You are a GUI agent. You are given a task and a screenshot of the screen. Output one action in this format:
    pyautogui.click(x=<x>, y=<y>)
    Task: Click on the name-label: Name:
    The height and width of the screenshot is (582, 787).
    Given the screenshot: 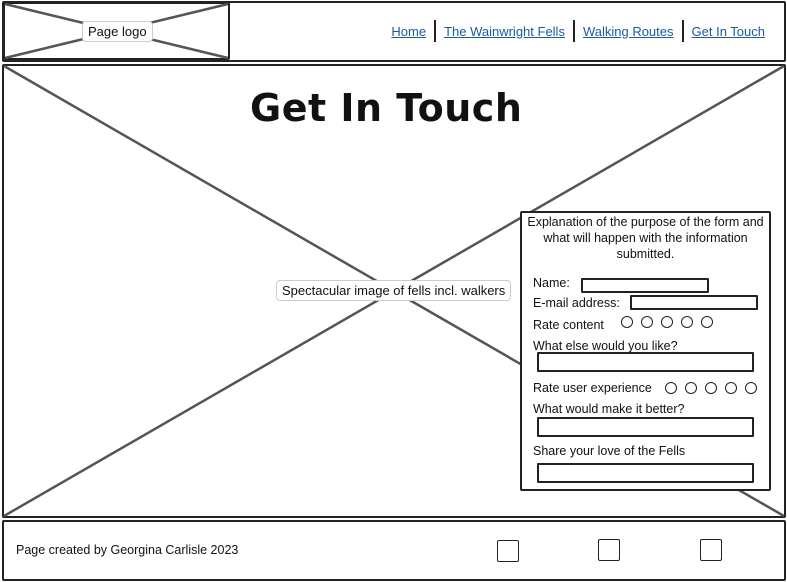 What is the action you would take?
    pyautogui.click(x=551, y=283)
    